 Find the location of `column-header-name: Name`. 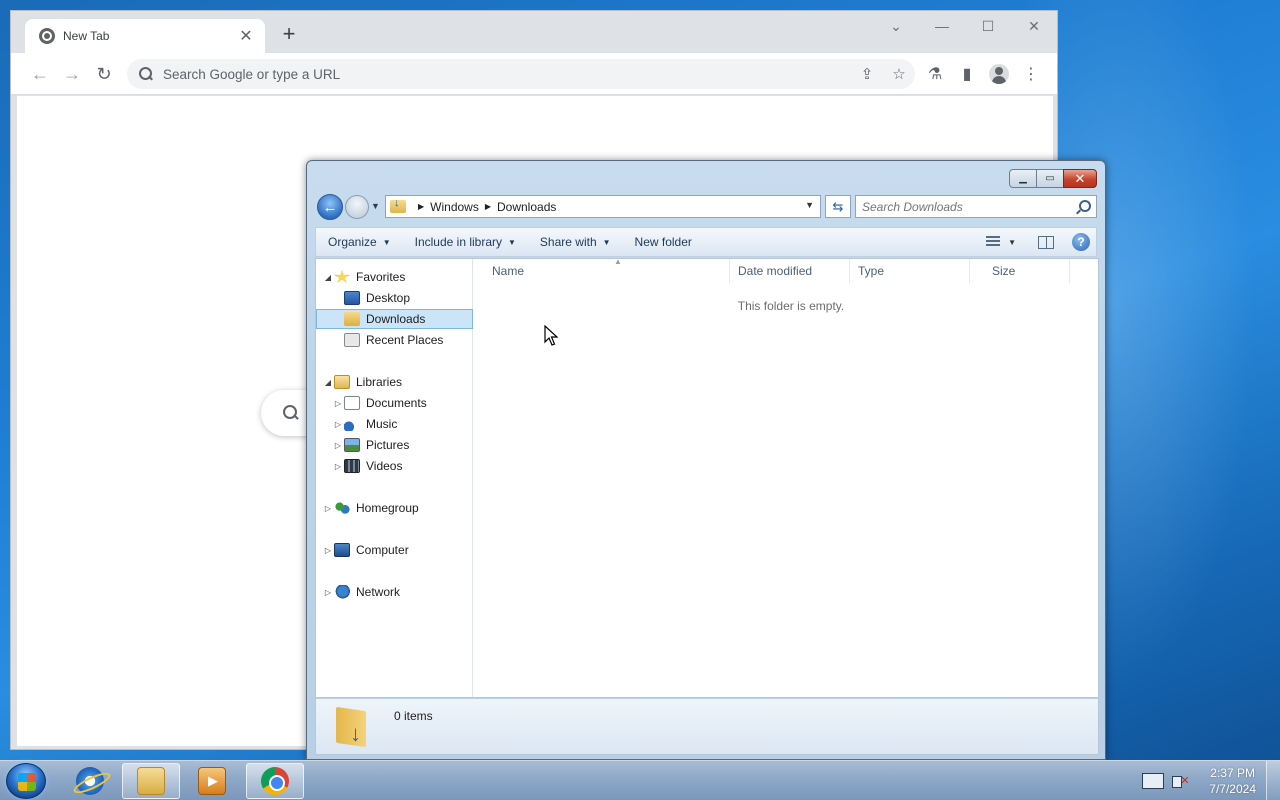

column-header-name: Name is located at coordinates (602, 271).